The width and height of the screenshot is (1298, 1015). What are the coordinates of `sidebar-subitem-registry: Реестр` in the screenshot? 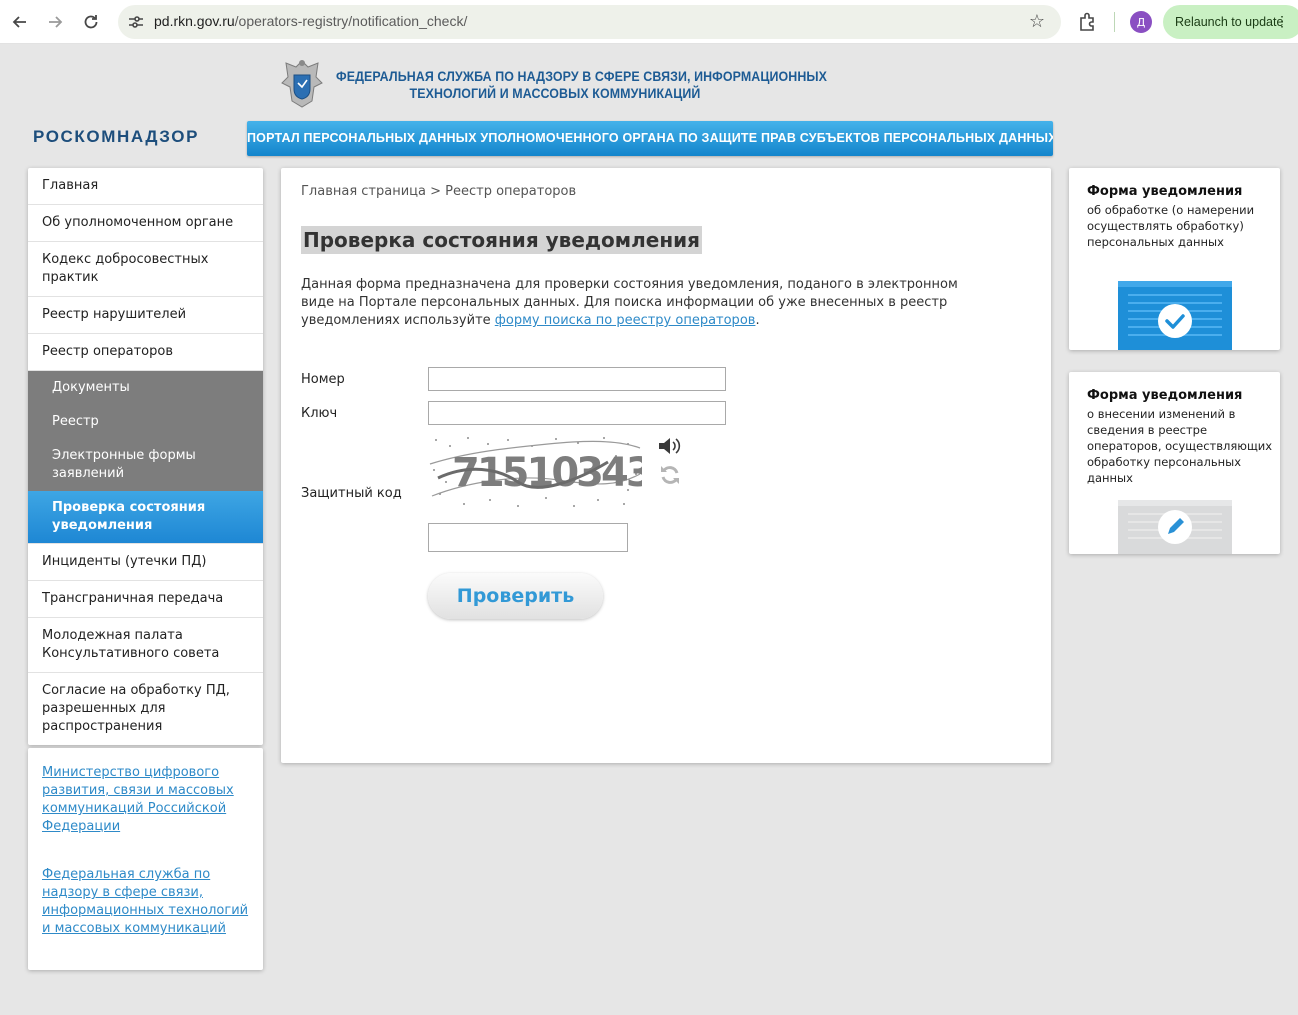 It's located at (145, 422).